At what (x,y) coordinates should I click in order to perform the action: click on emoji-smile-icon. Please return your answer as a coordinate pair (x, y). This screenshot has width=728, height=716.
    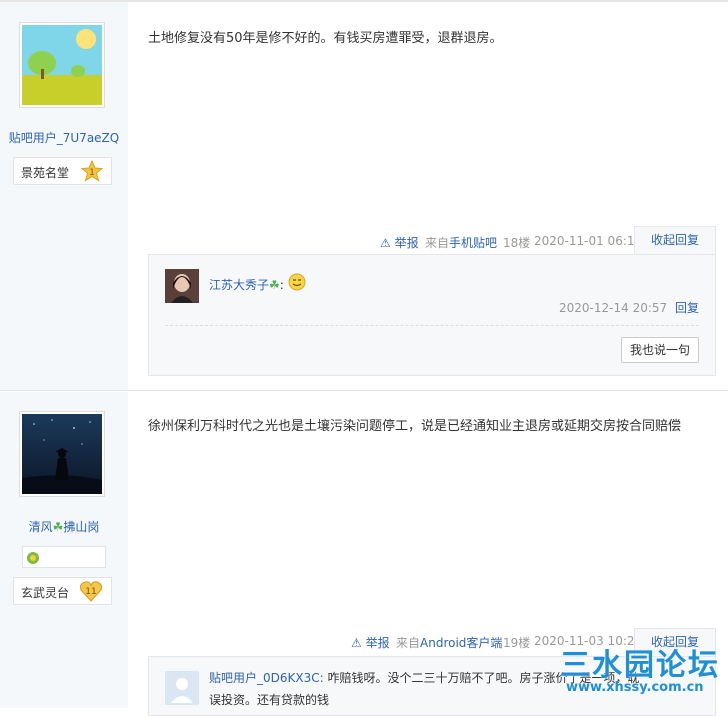
    Looking at the image, I should click on (297, 282).